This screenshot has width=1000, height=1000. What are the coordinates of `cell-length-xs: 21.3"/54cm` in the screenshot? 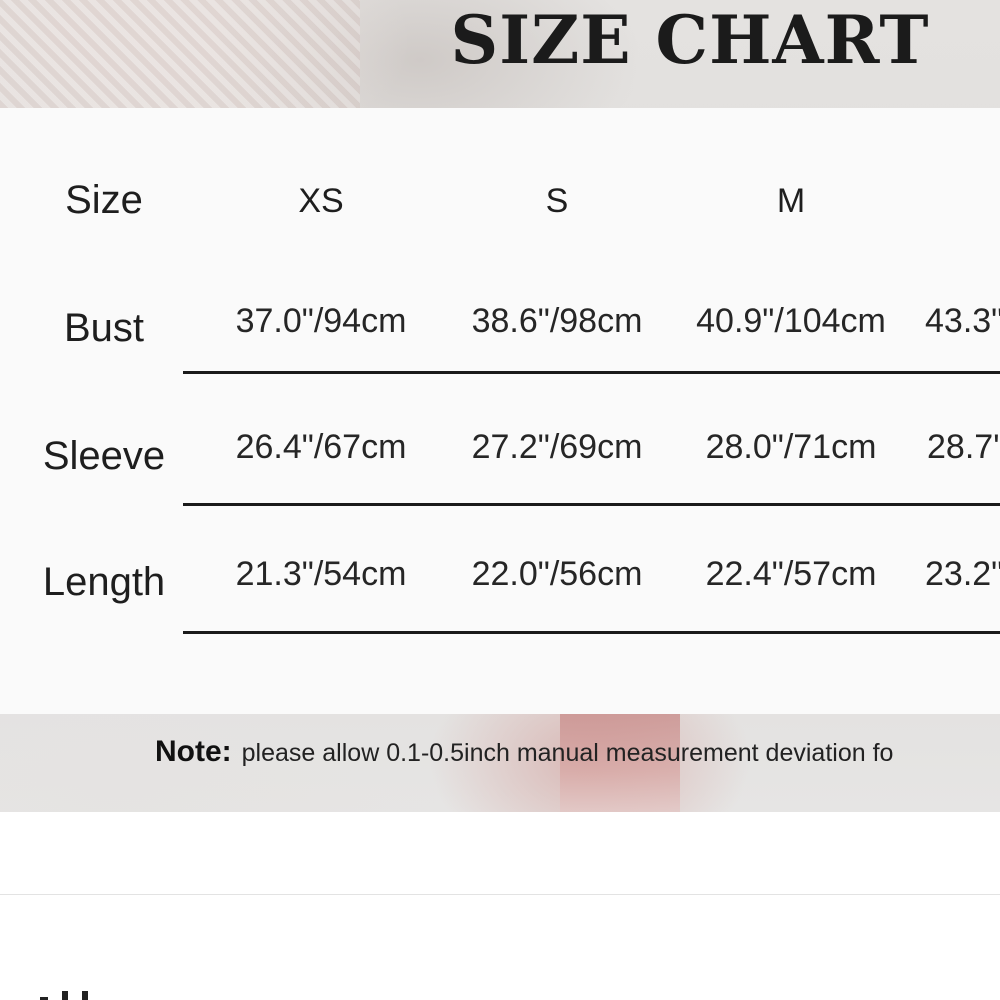 It's located at (321, 574).